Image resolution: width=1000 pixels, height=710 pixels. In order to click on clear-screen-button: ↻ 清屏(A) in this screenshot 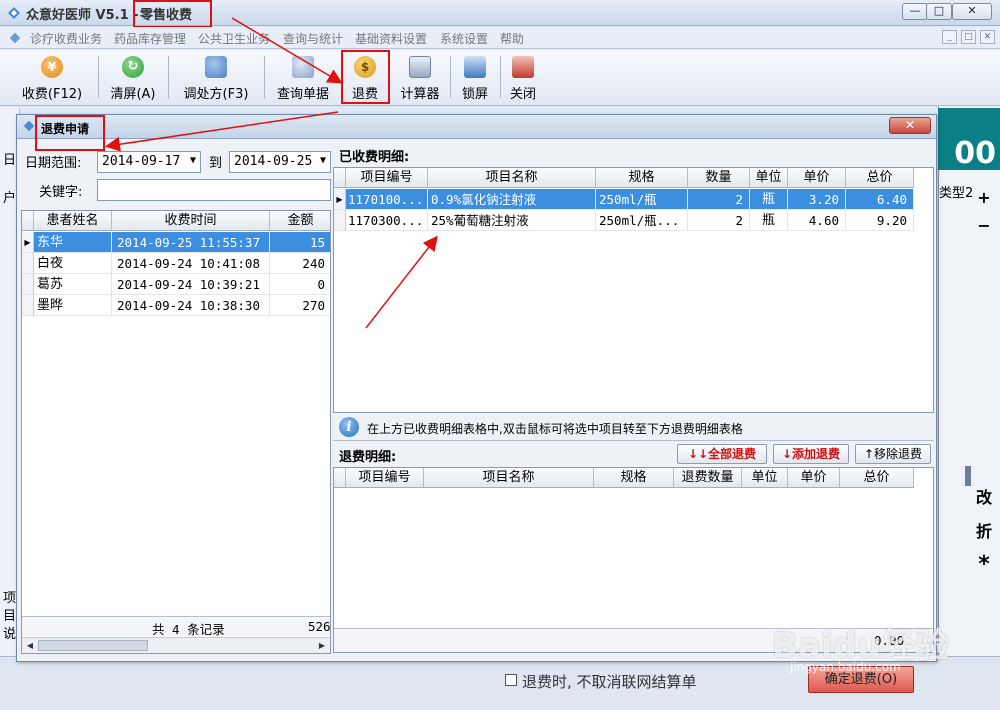, I will do `click(133, 77)`.